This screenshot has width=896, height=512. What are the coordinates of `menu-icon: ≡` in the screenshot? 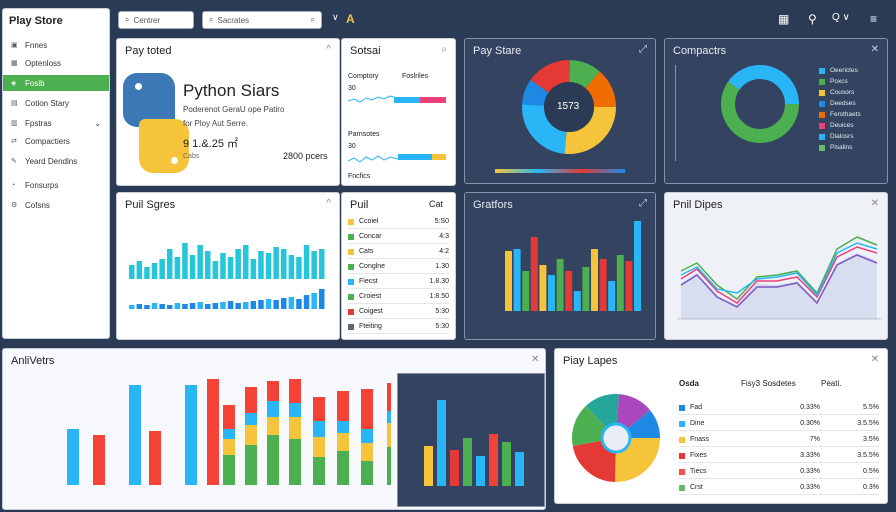 It's located at (873, 19).